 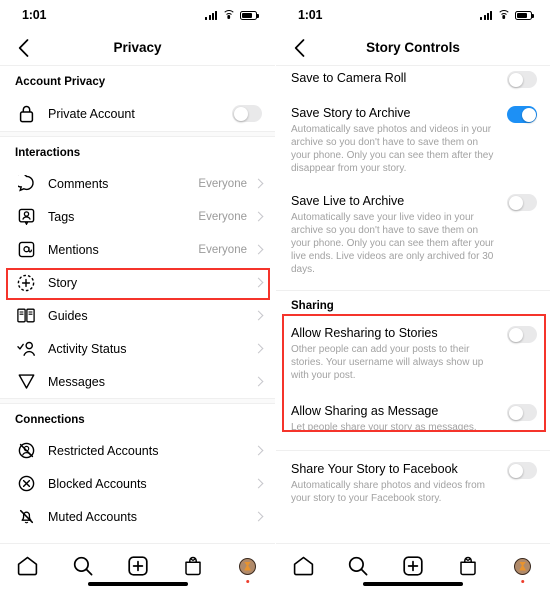 What do you see at coordinates (522, 581) in the screenshot?
I see `notification-badge-dot` at bounding box center [522, 581].